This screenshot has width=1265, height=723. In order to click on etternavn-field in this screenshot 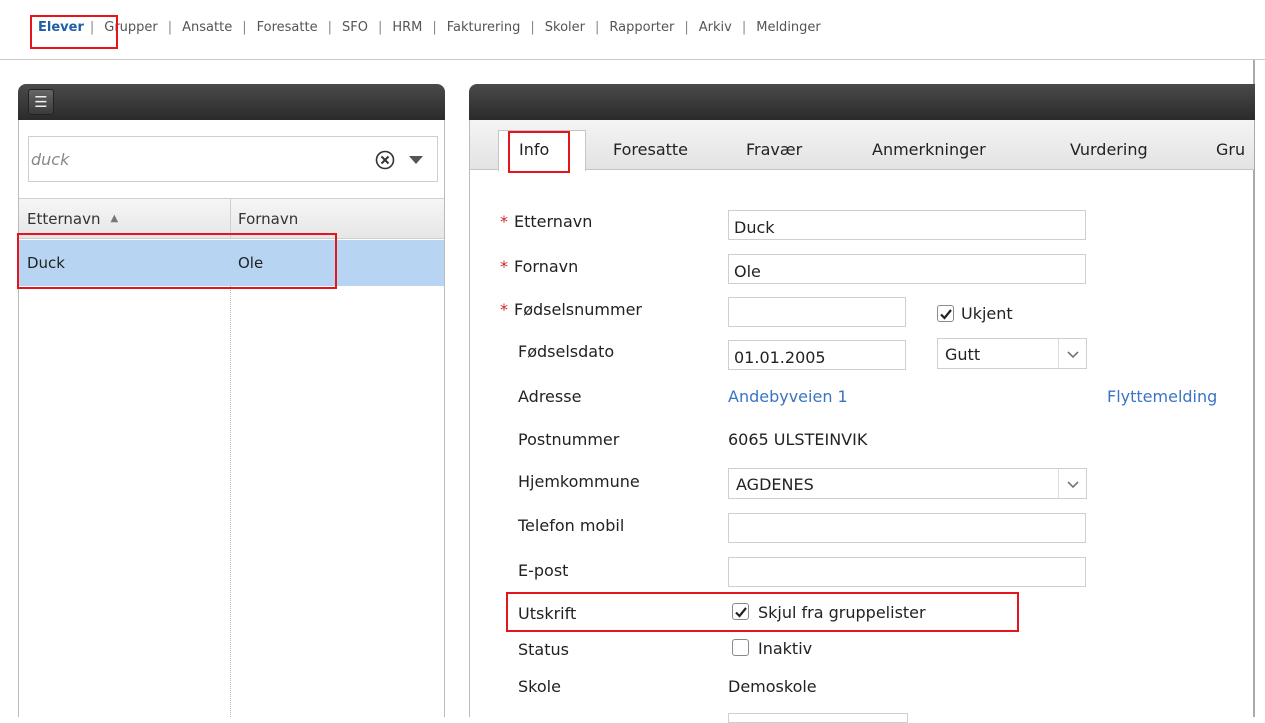, I will do `click(907, 225)`.